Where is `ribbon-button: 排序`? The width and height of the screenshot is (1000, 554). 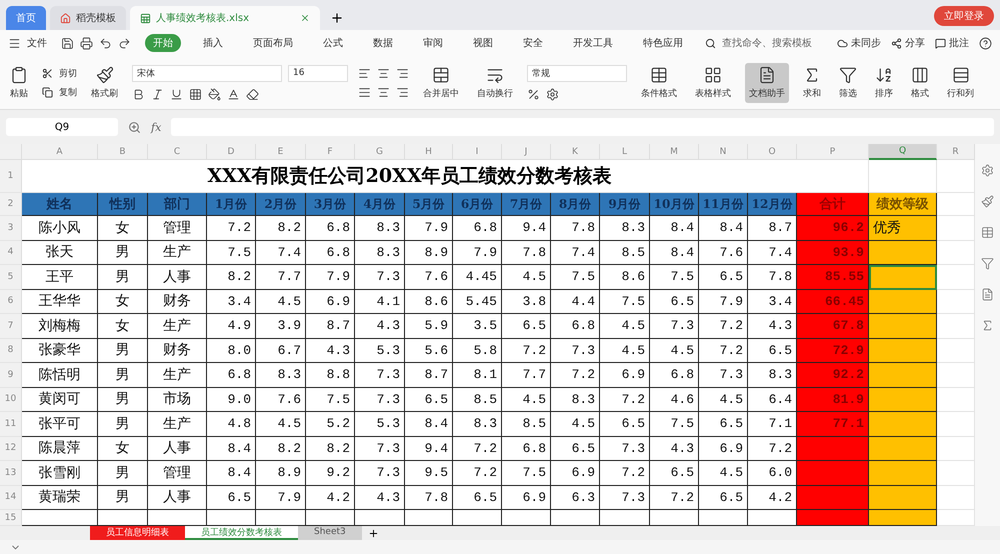 ribbon-button: 排序 is located at coordinates (884, 82).